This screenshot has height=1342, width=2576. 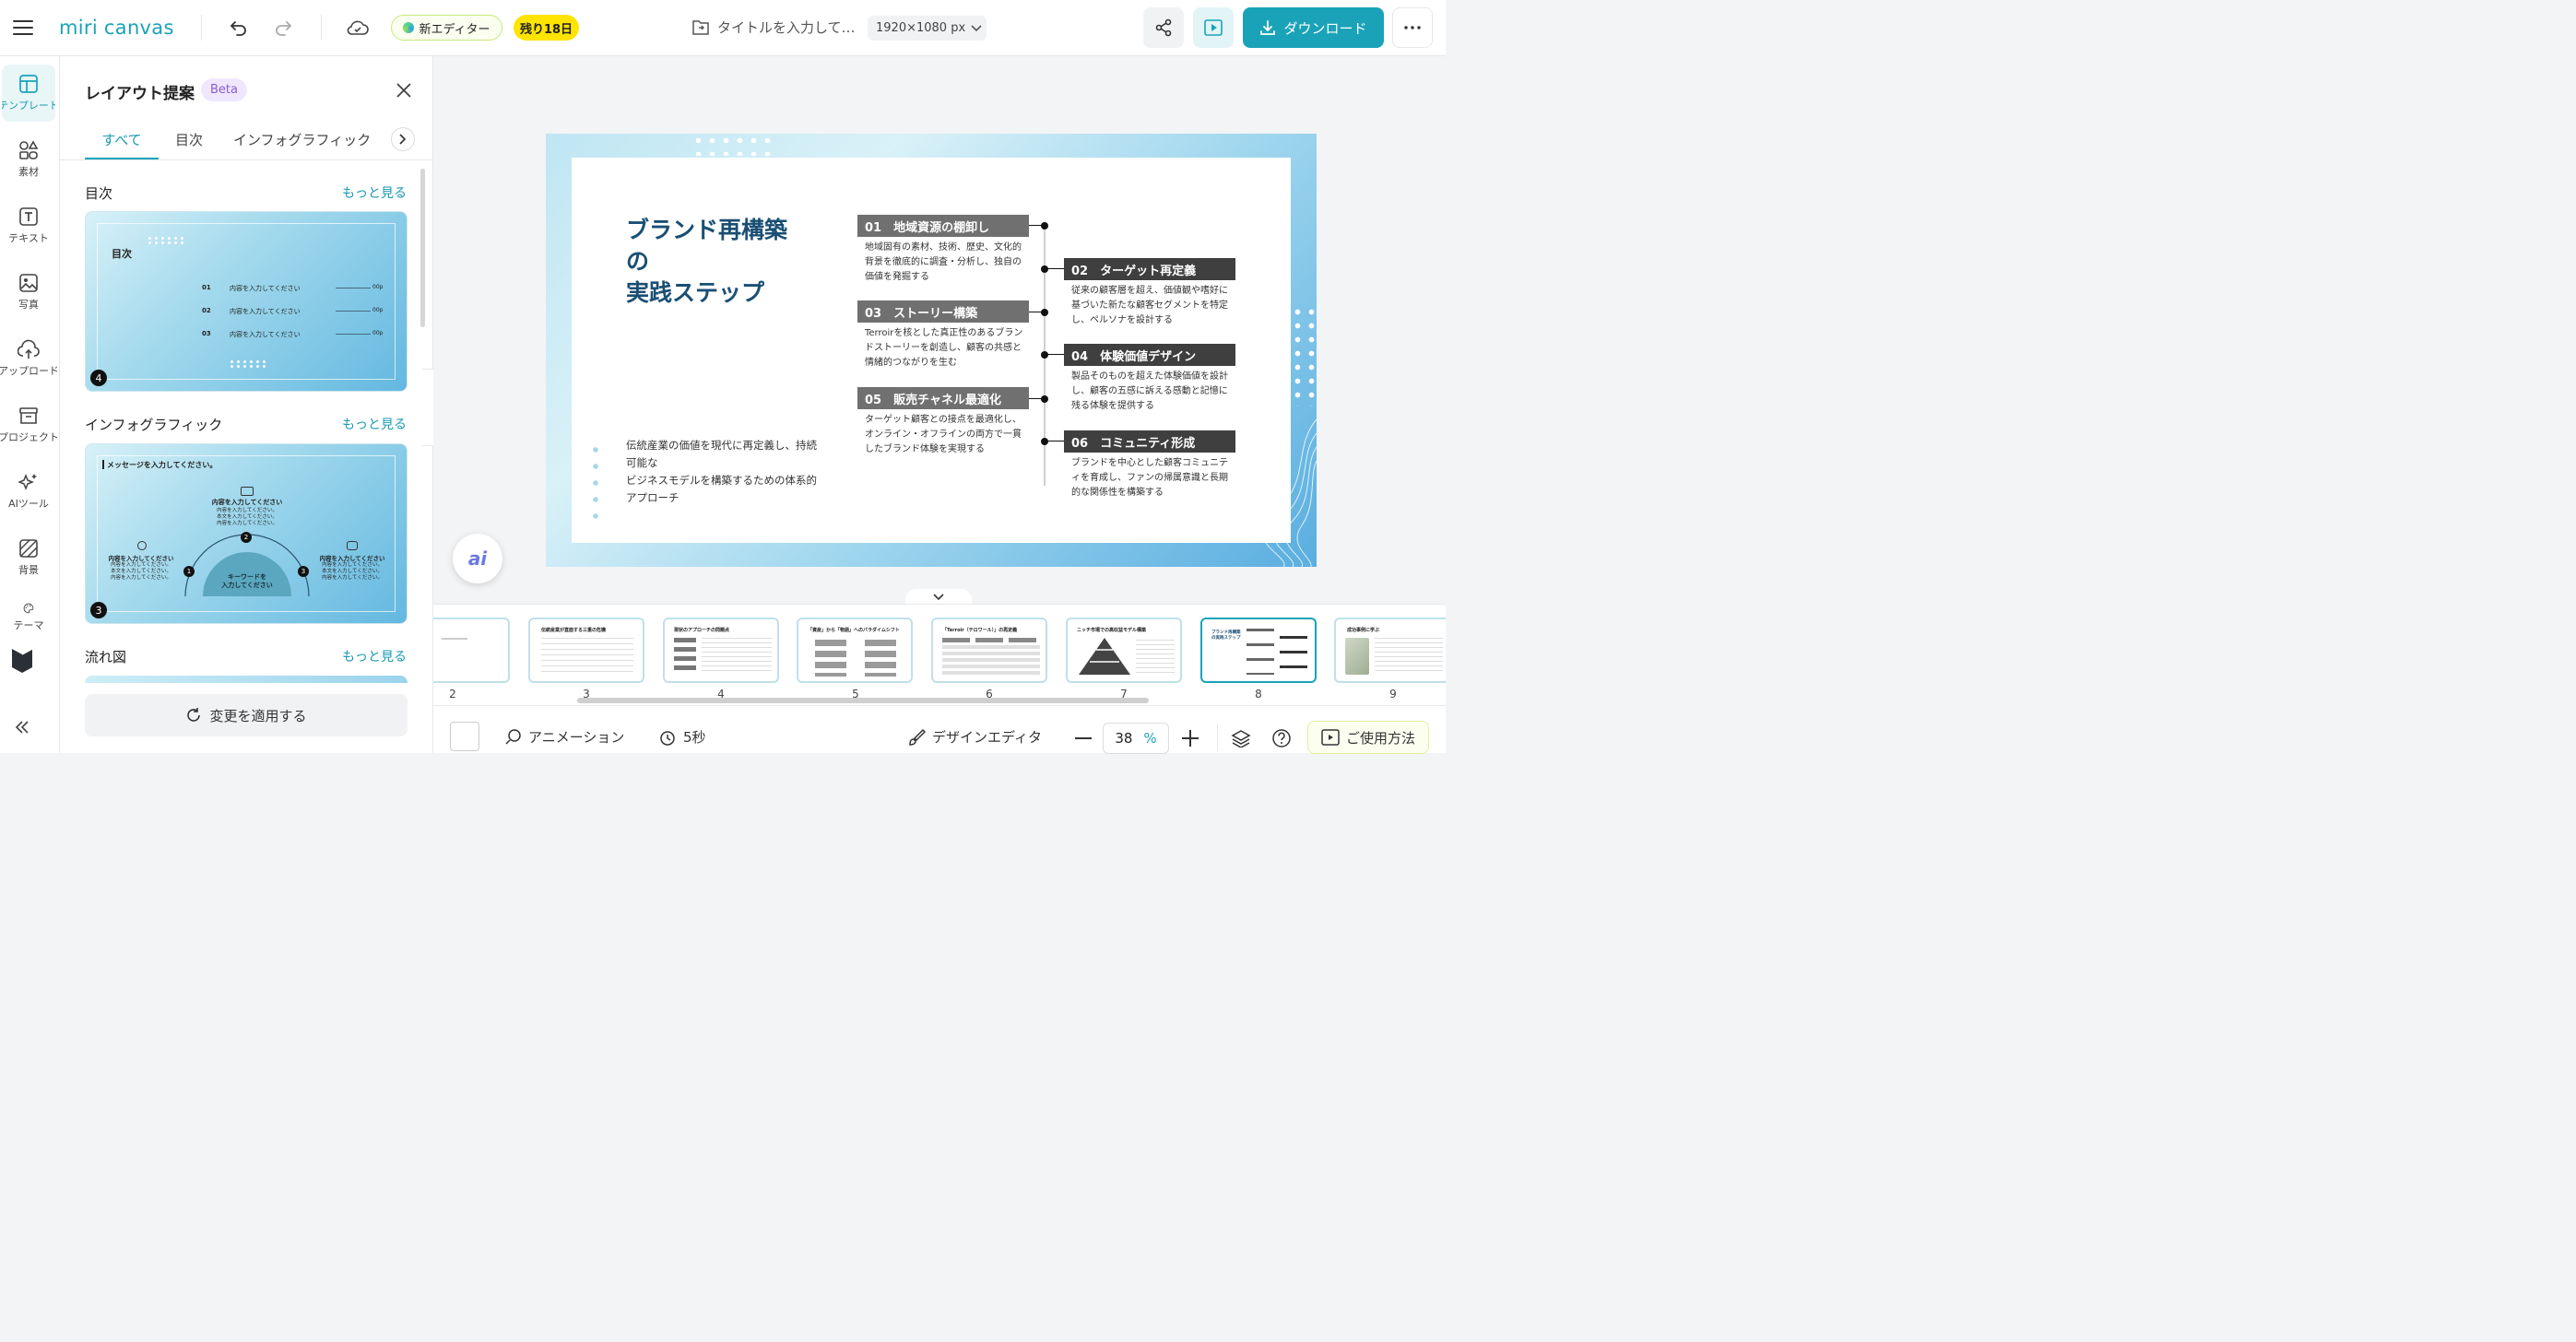 I want to click on rail-item-photo: 写真, so click(x=28, y=292).